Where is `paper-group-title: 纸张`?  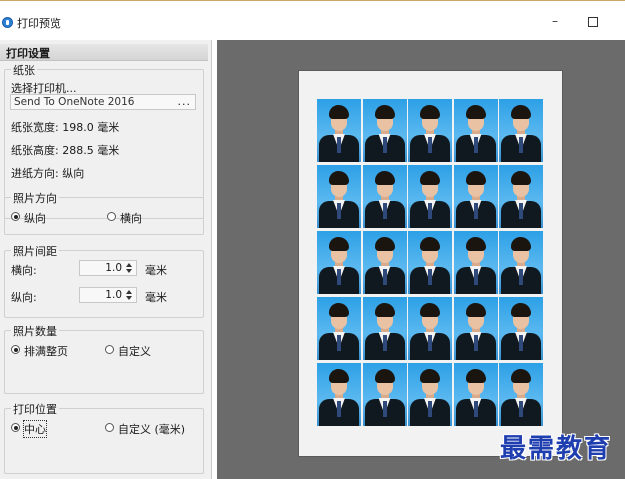 paper-group-title: 纸张 is located at coordinates (24, 70).